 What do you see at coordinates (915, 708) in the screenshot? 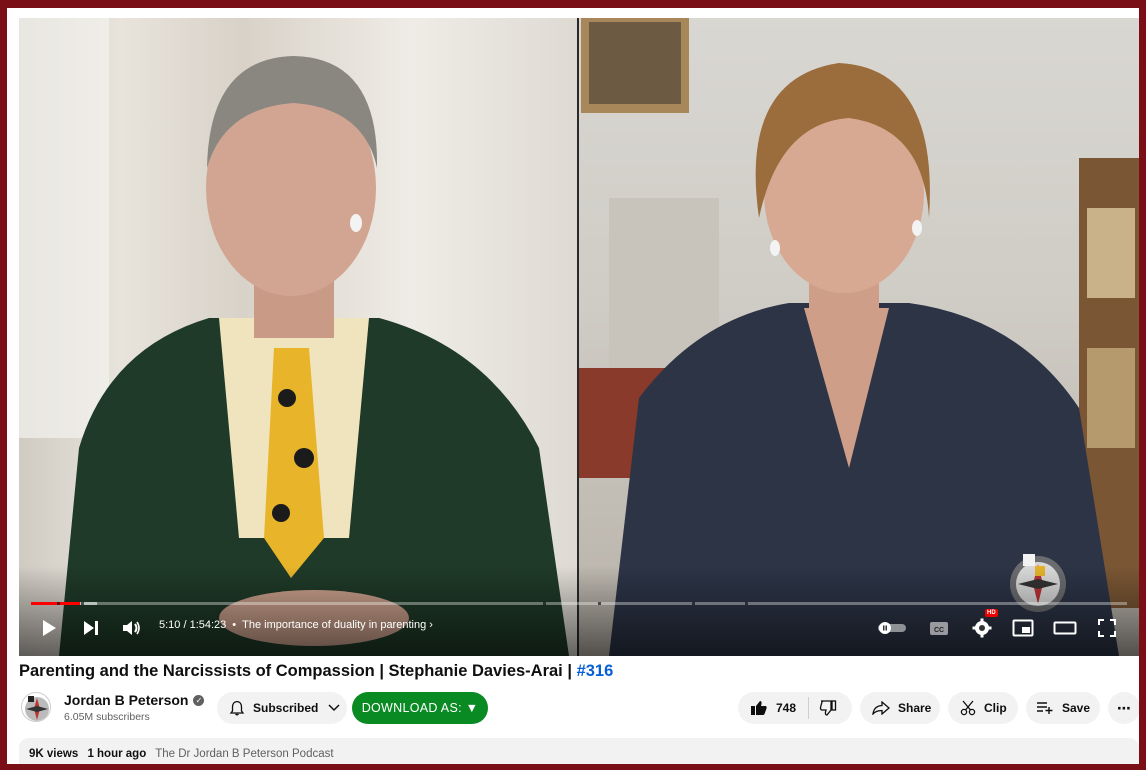
I see `share-label: Share` at bounding box center [915, 708].